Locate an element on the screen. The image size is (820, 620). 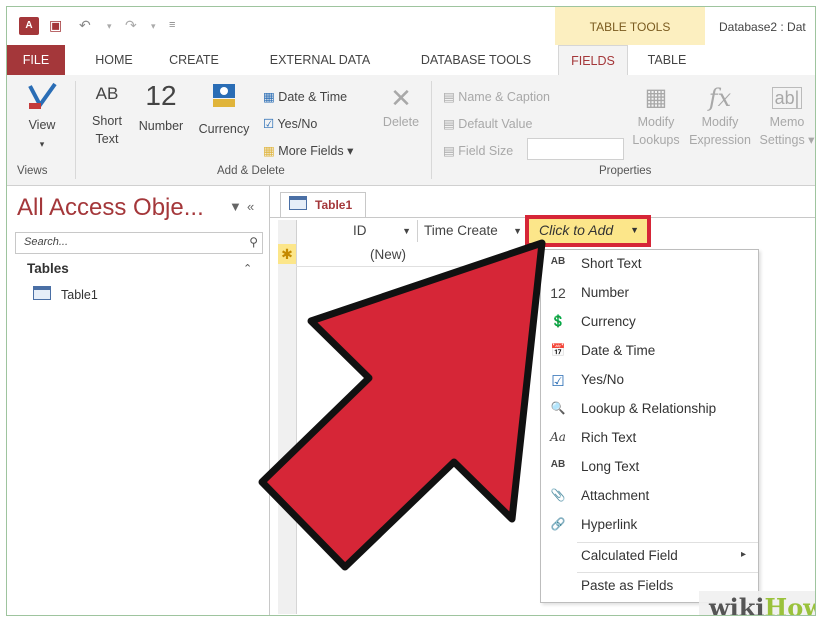
watermark-part1: wiki is located at coordinates (737, 604).